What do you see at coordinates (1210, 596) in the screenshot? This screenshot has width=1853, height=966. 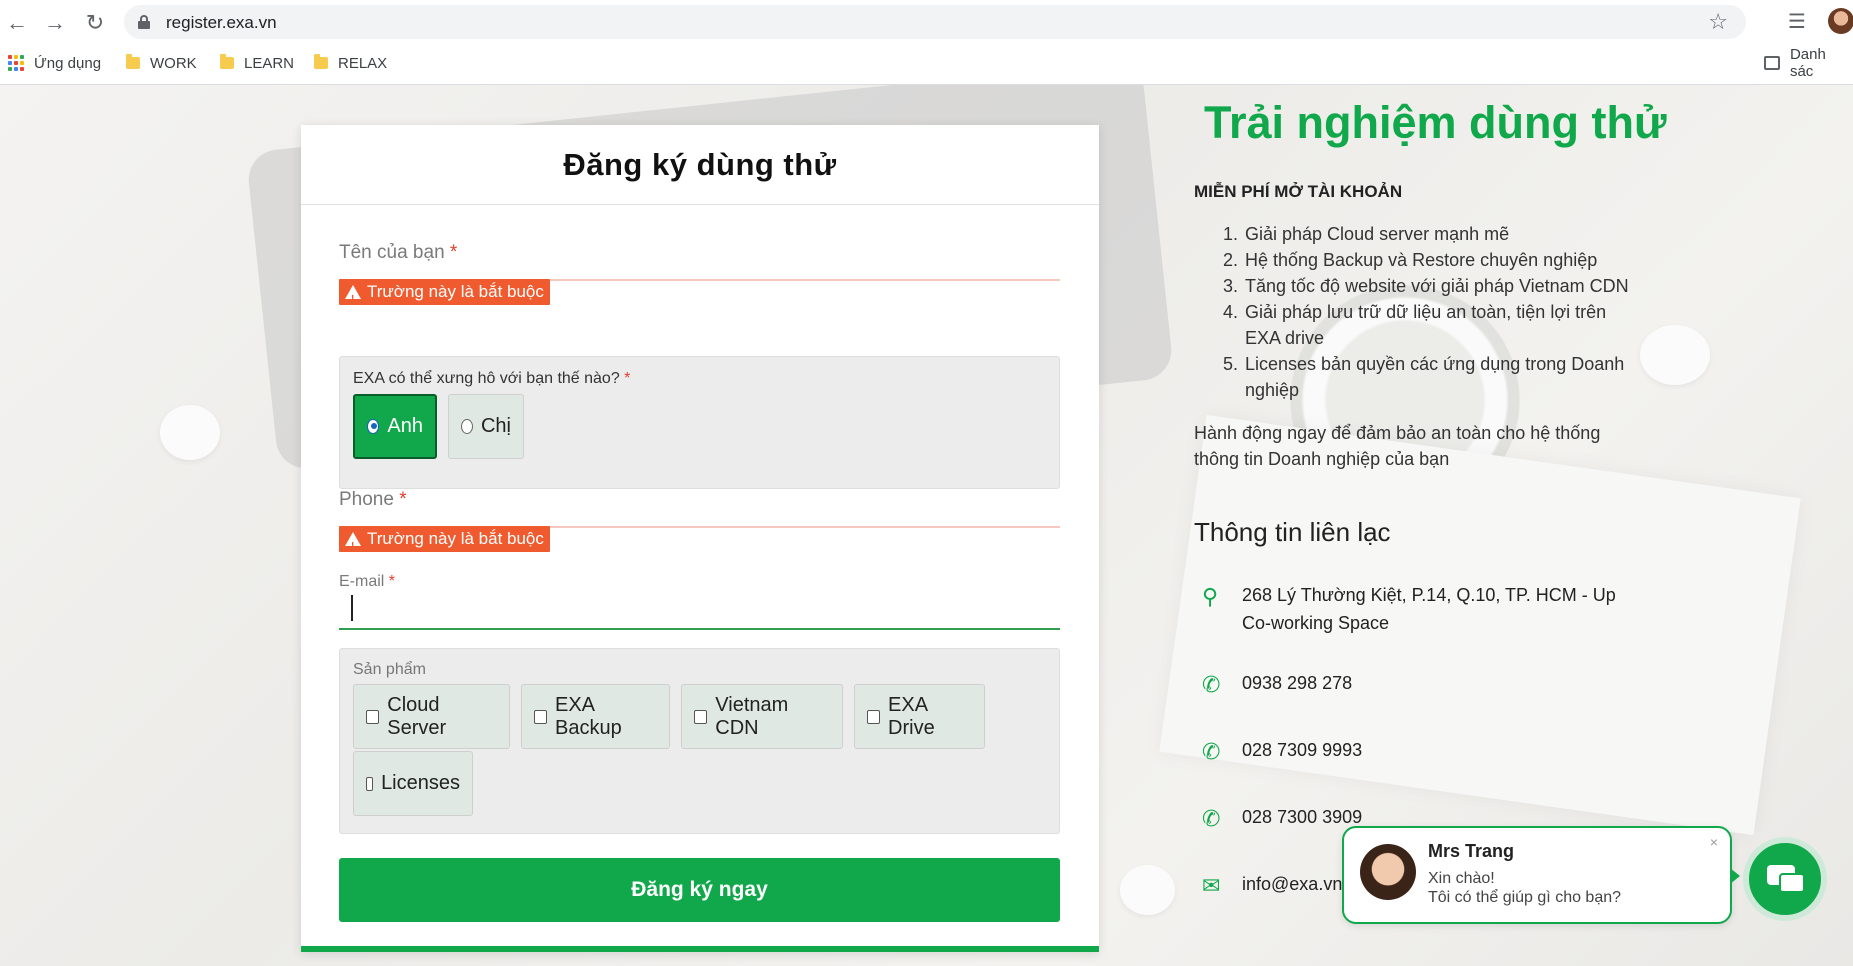 I see `map-pin-icon: ⚲` at bounding box center [1210, 596].